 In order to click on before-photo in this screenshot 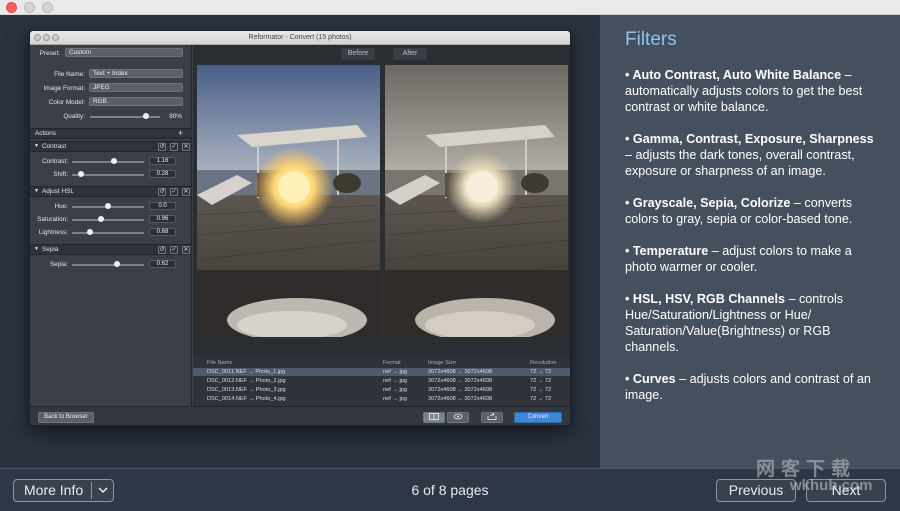, I will do `click(288, 201)`.